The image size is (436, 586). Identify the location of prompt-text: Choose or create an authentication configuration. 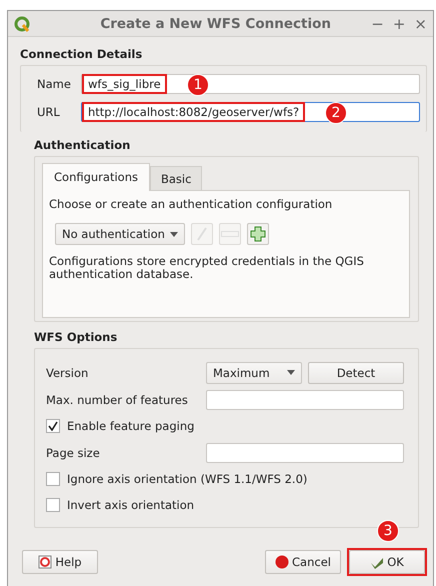
(191, 204).